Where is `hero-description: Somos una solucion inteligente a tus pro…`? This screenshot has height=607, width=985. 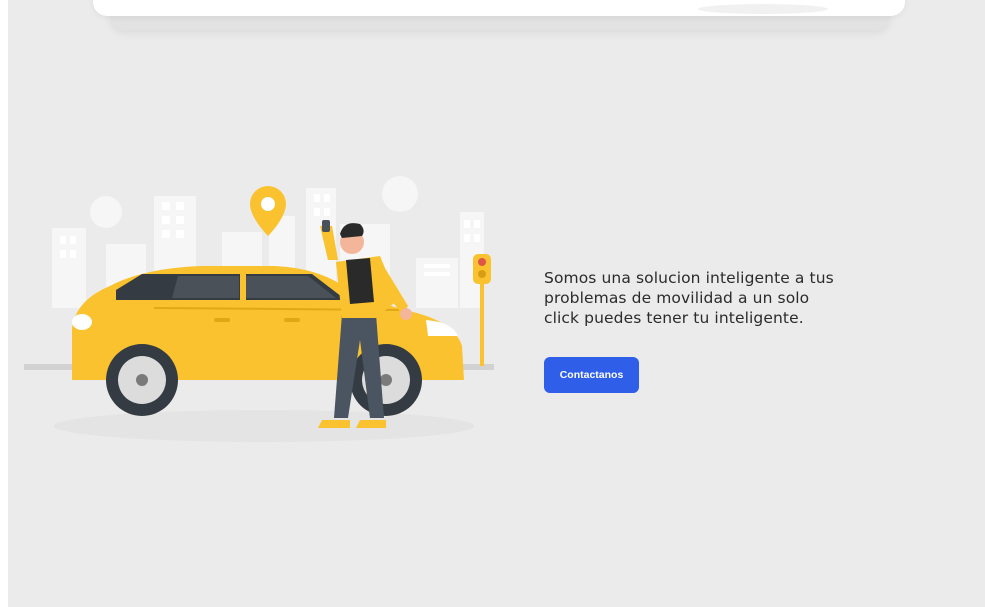 hero-description: Somos una solucion inteligente a tus pro… is located at coordinates (689, 298).